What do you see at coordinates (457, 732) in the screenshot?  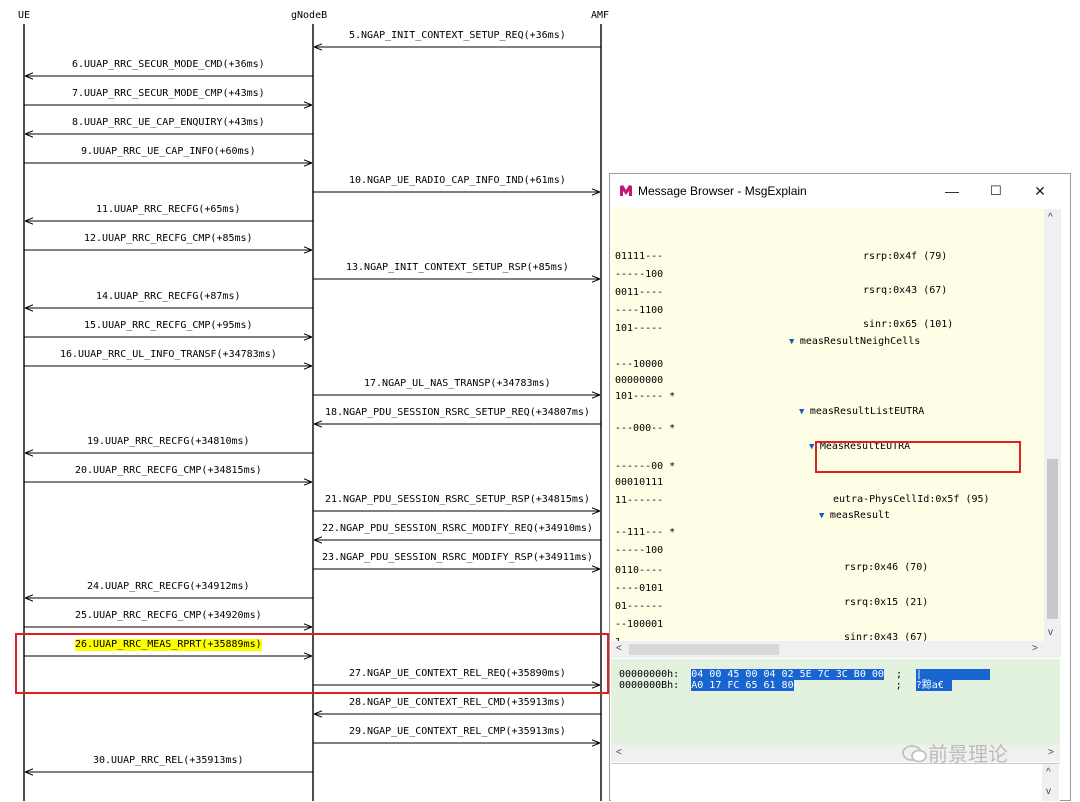 I see `message-label: 29.NGAP_UE_CONTEXT_REL_CMP(+35913ms)` at bounding box center [457, 732].